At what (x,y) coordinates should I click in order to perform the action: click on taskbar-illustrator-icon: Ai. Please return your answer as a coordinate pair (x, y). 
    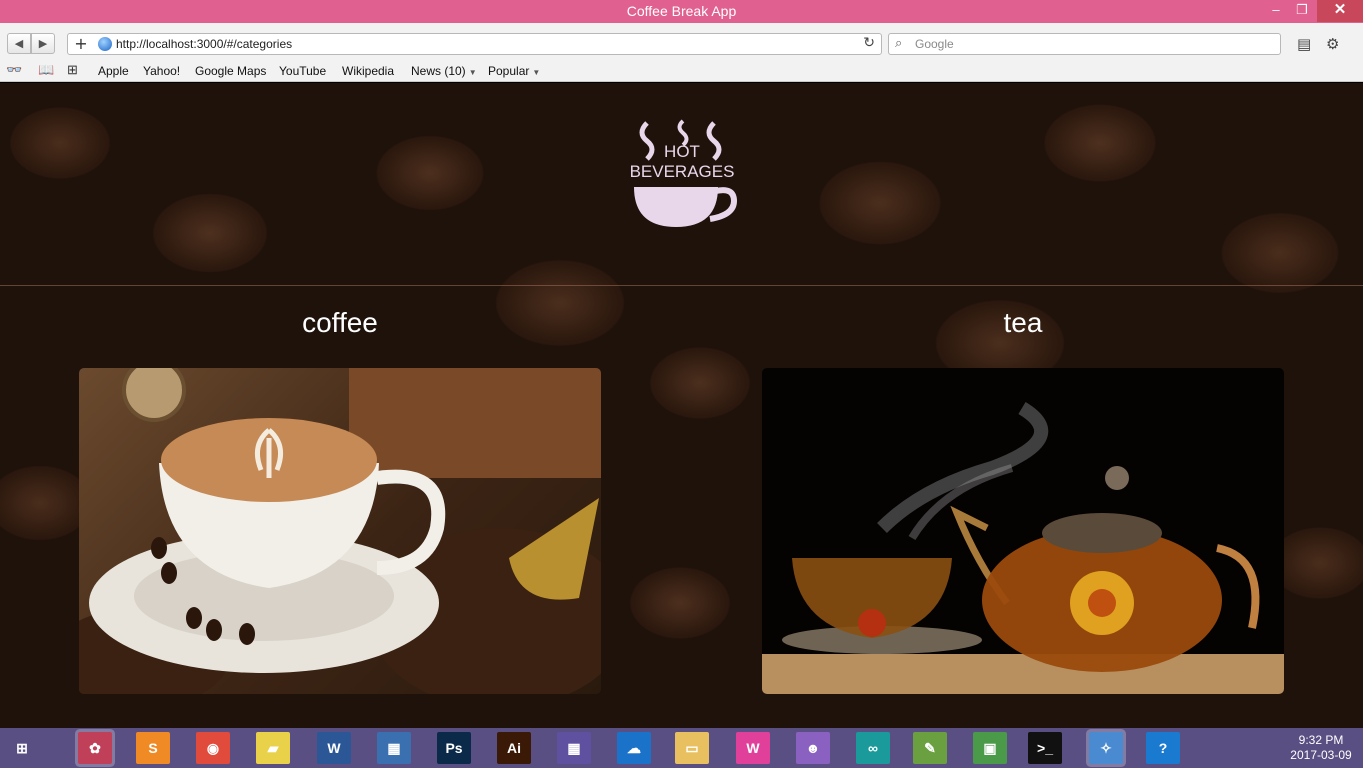
    Looking at the image, I should click on (514, 748).